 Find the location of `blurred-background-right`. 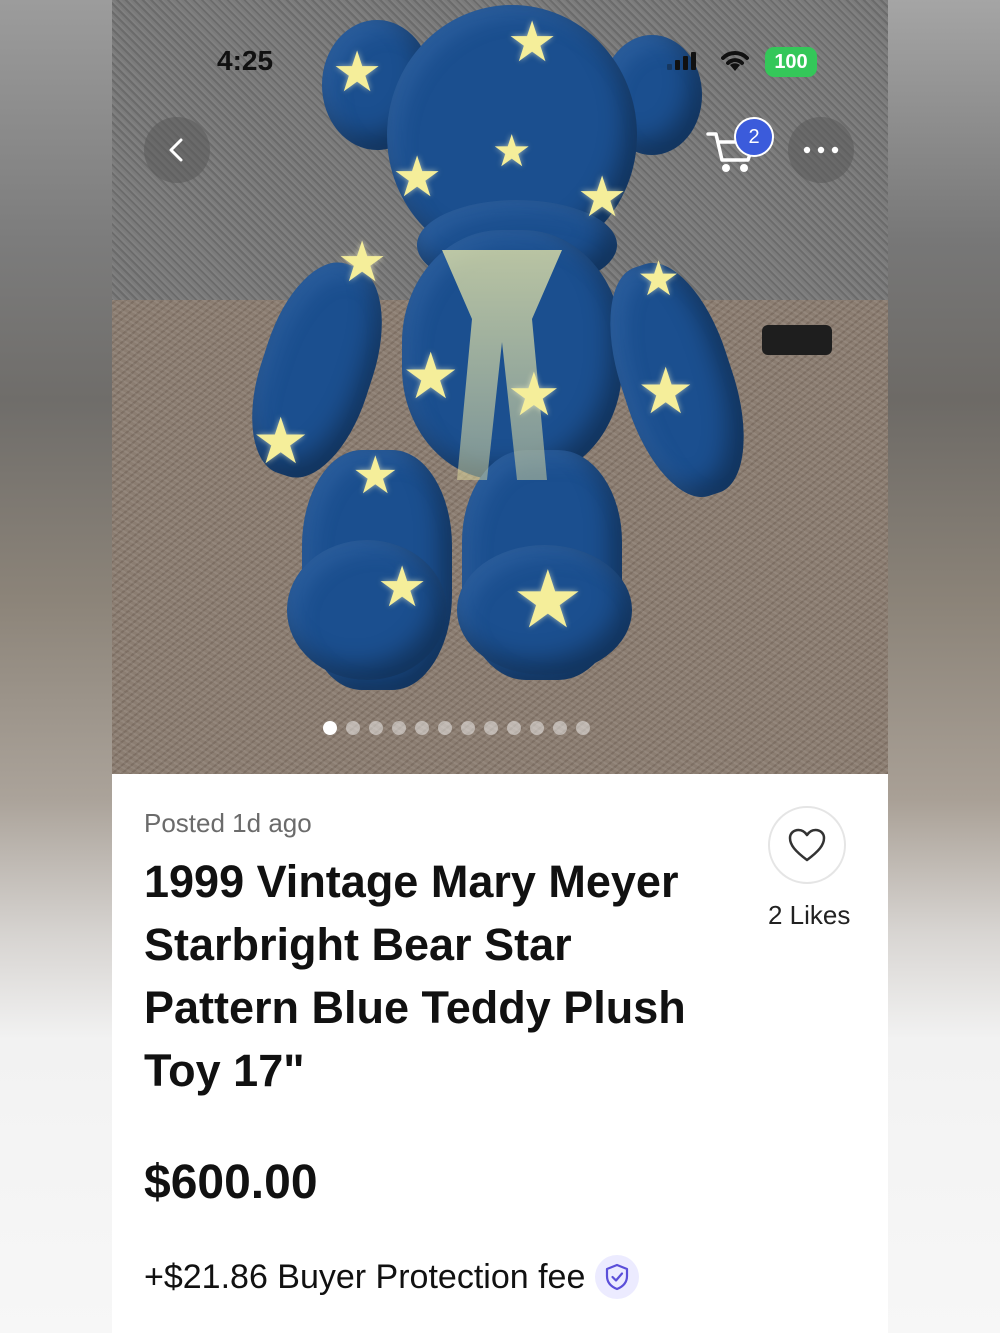

blurred-background-right is located at coordinates (944, 666).